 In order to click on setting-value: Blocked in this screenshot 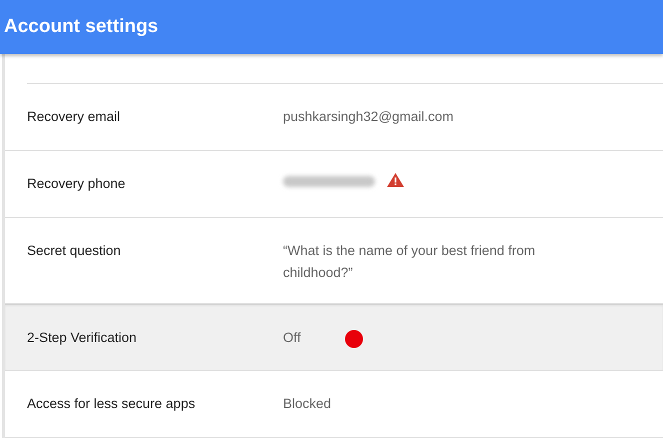, I will do `click(307, 404)`.